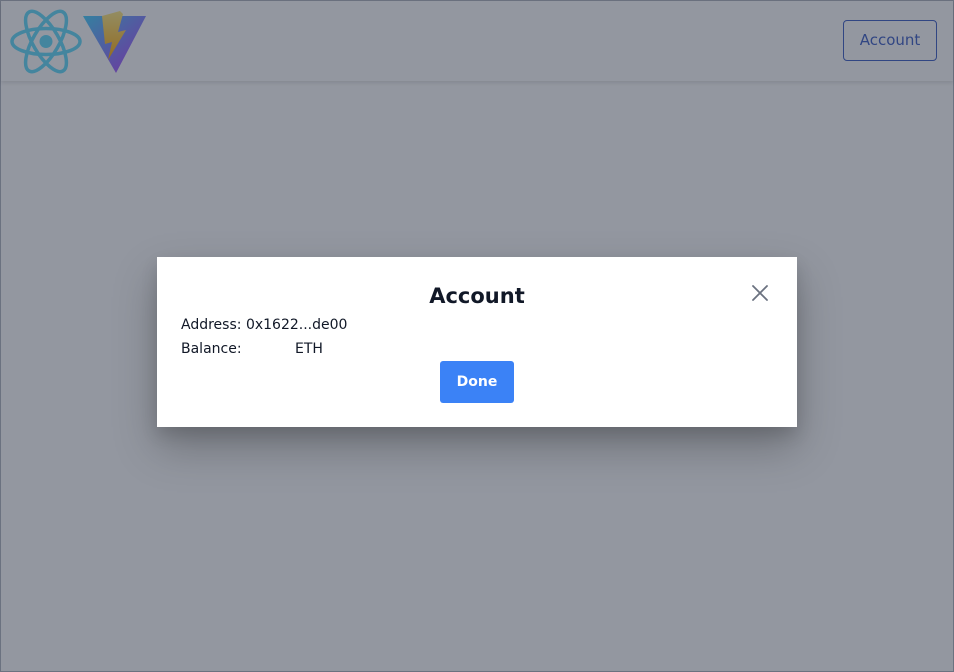 The height and width of the screenshot is (672, 954). What do you see at coordinates (760, 293) in the screenshot?
I see `close-icon` at bounding box center [760, 293].